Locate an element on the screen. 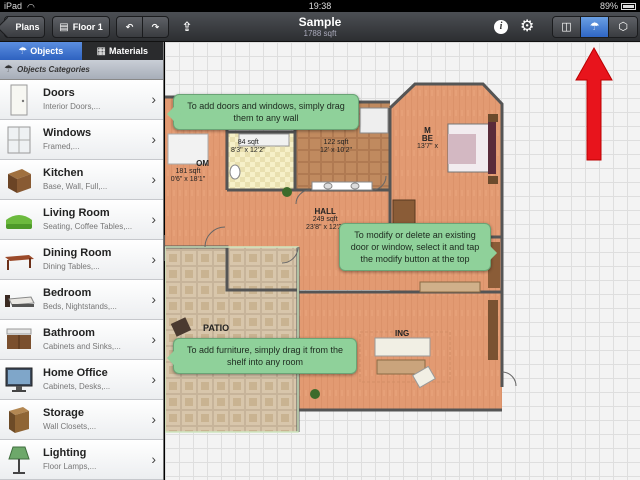 This screenshot has height=480, width=640. category-kitchen: Kitchen Base, Wall, Full,... › is located at coordinates (81, 180).